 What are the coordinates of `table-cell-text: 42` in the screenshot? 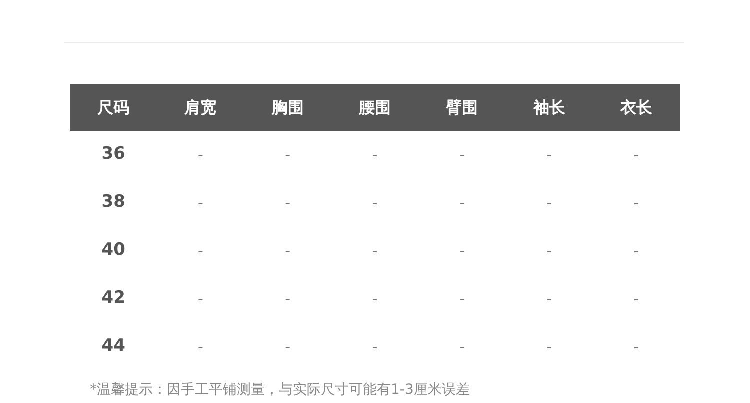 It's located at (113, 298).